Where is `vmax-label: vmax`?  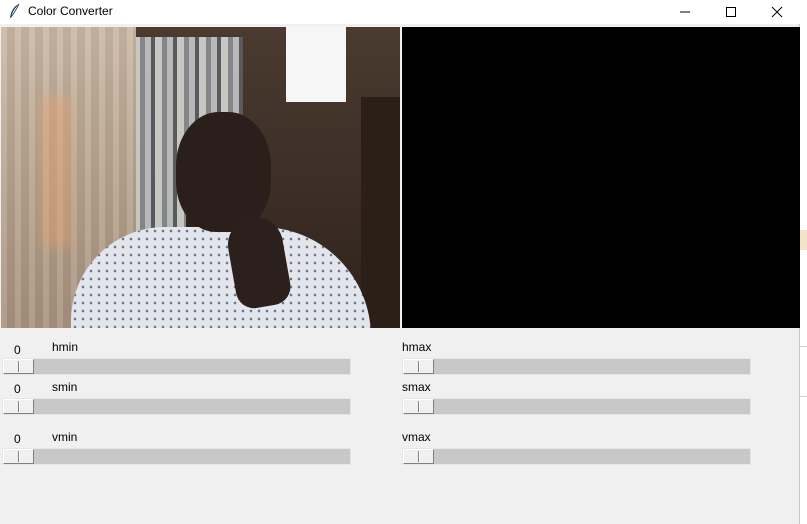 vmax-label: vmax is located at coordinates (416, 437).